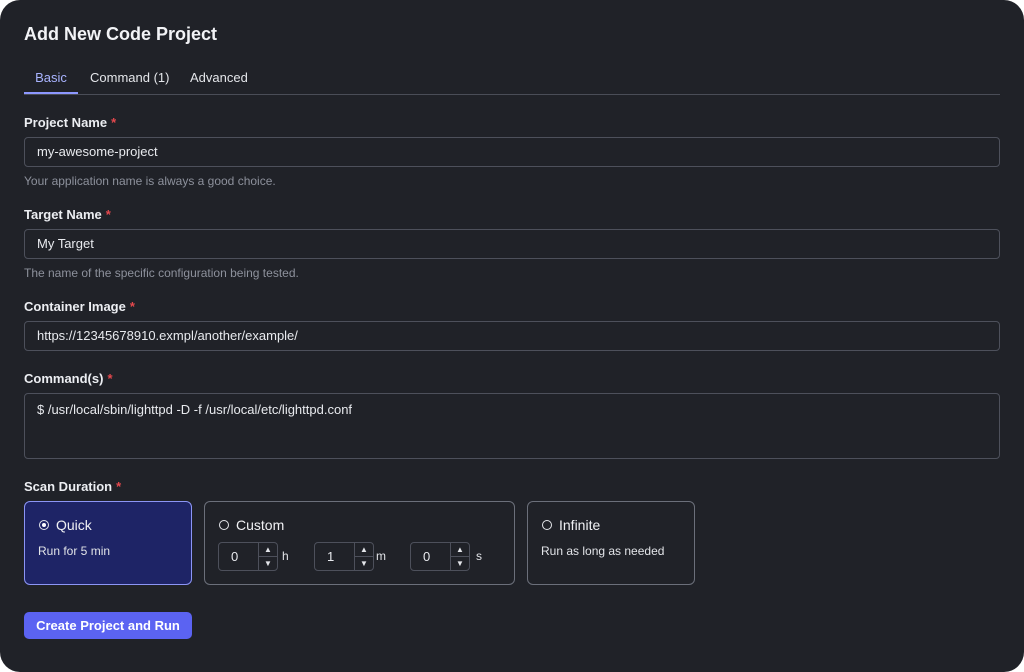 Image resolution: width=1024 pixels, height=672 pixels. Describe the element at coordinates (248, 556) in the screenshot. I see `hours-stepper: 0 ▲ ▼` at that location.